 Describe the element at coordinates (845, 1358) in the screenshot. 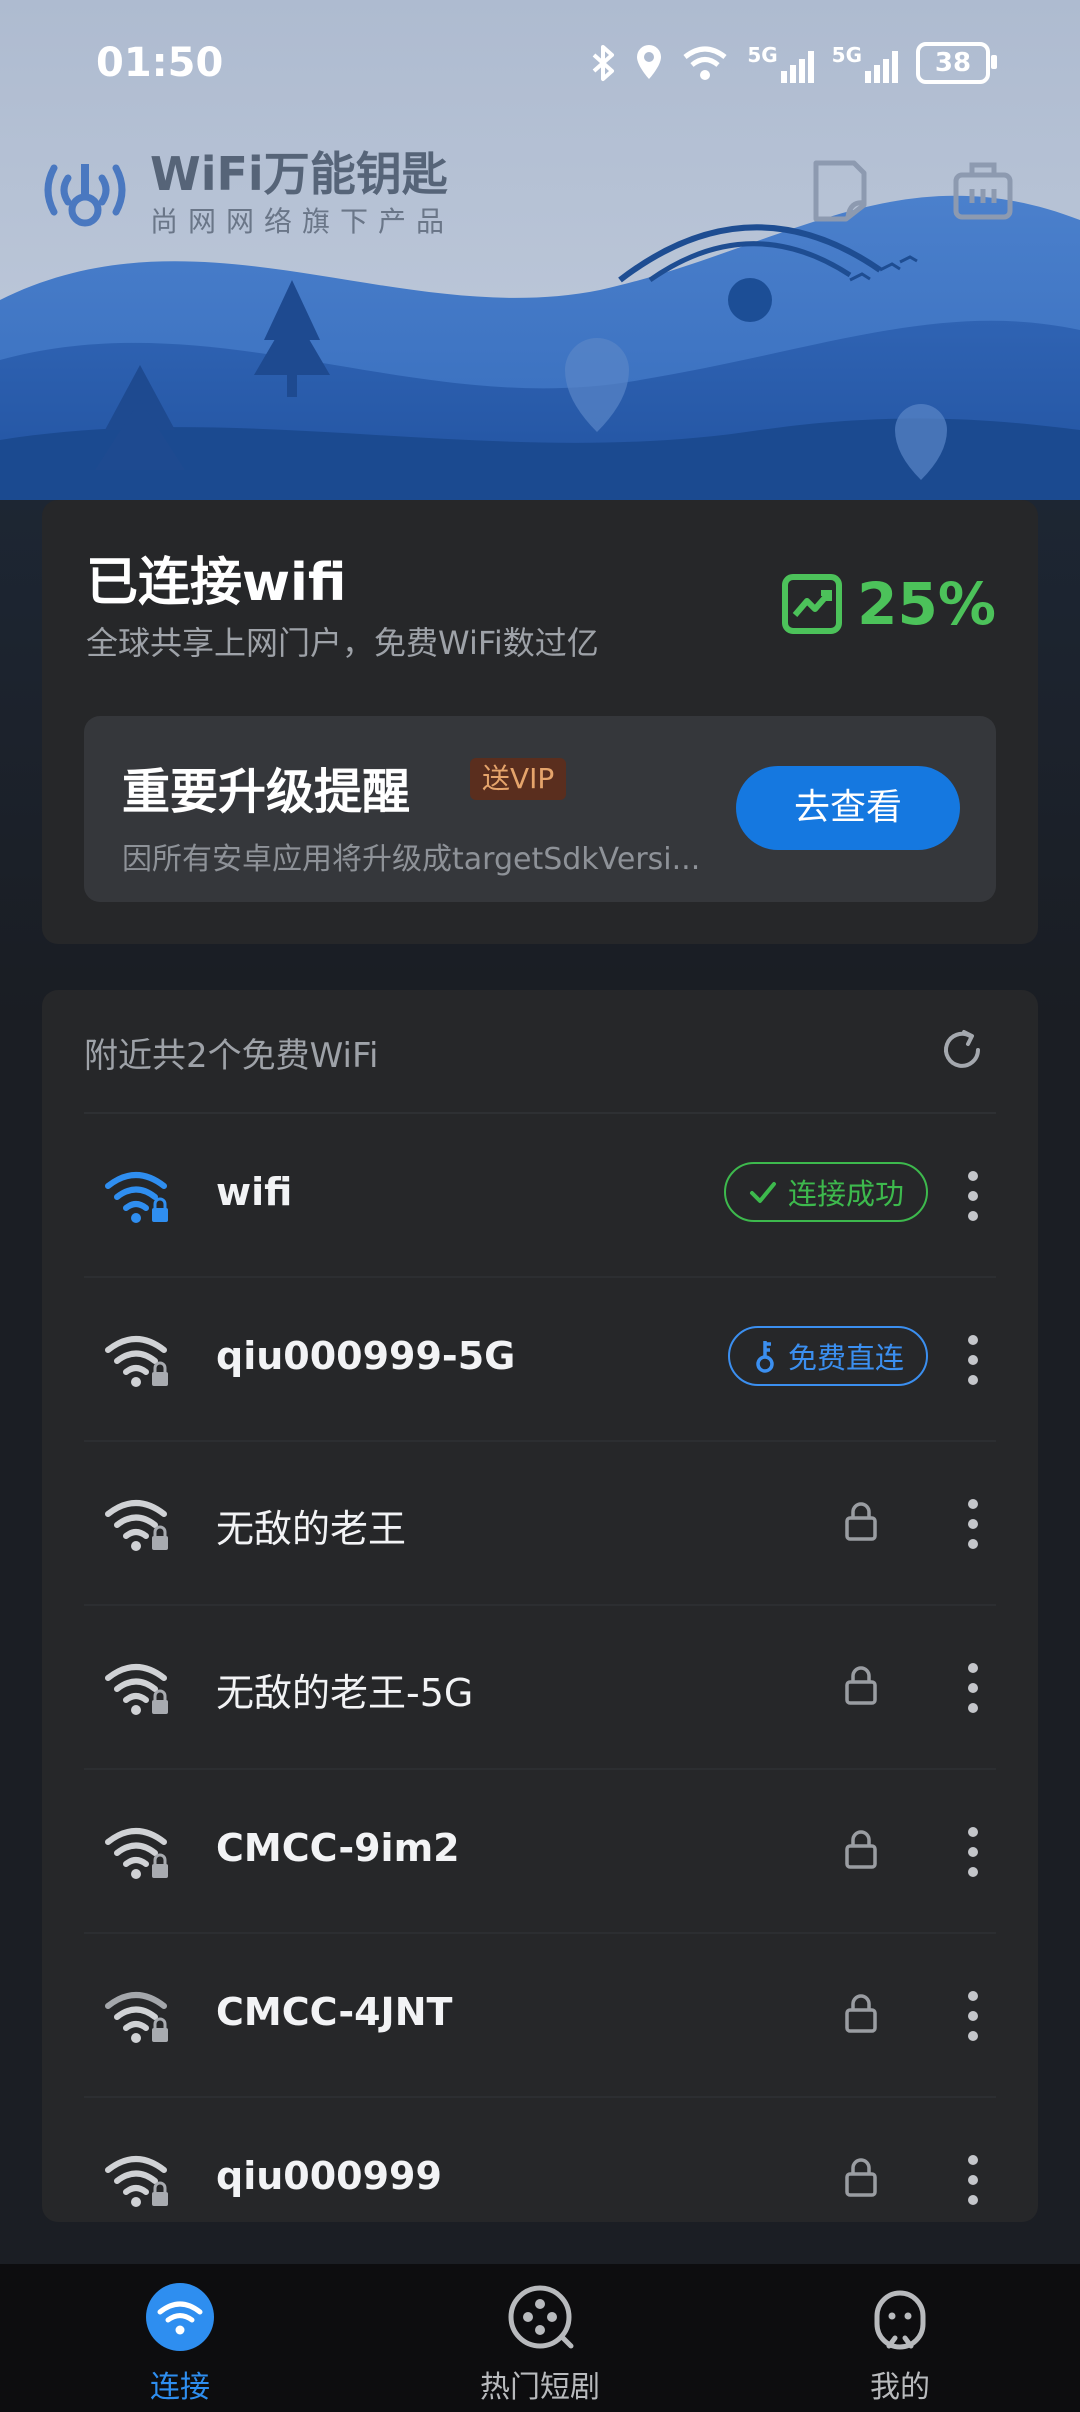

I see `free-connect-label: 免费直连` at that location.